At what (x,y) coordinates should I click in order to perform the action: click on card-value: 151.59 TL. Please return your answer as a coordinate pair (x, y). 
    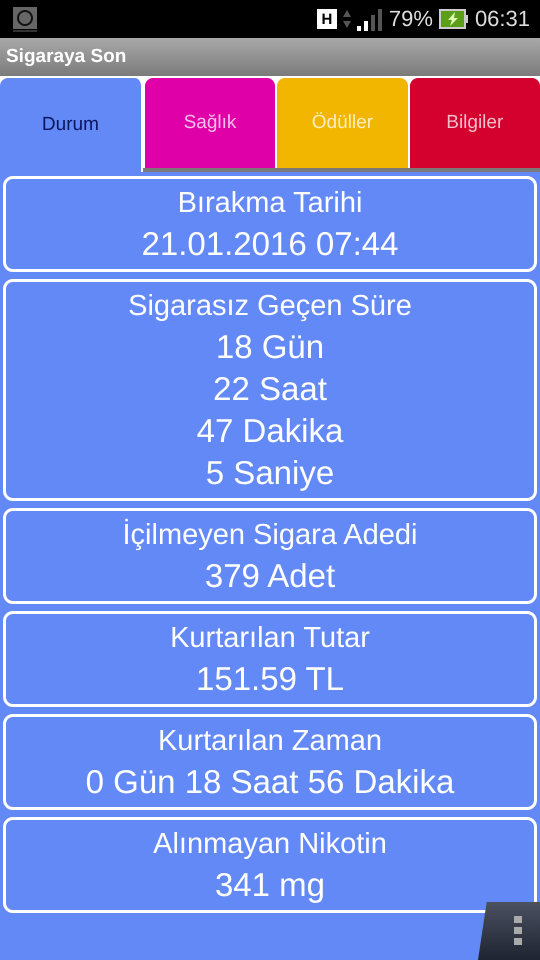
    Looking at the image, I should click on (270, 679).